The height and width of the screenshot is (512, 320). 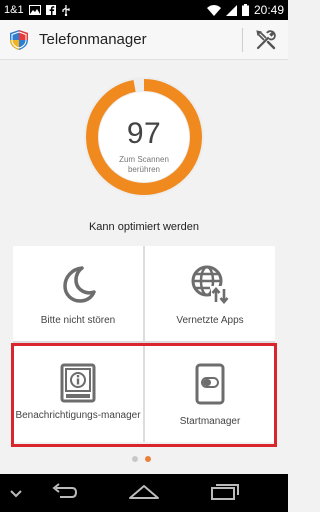 I want to click on tile-networked-apps: Vernetzte Apps, so click(x=210, y=293).